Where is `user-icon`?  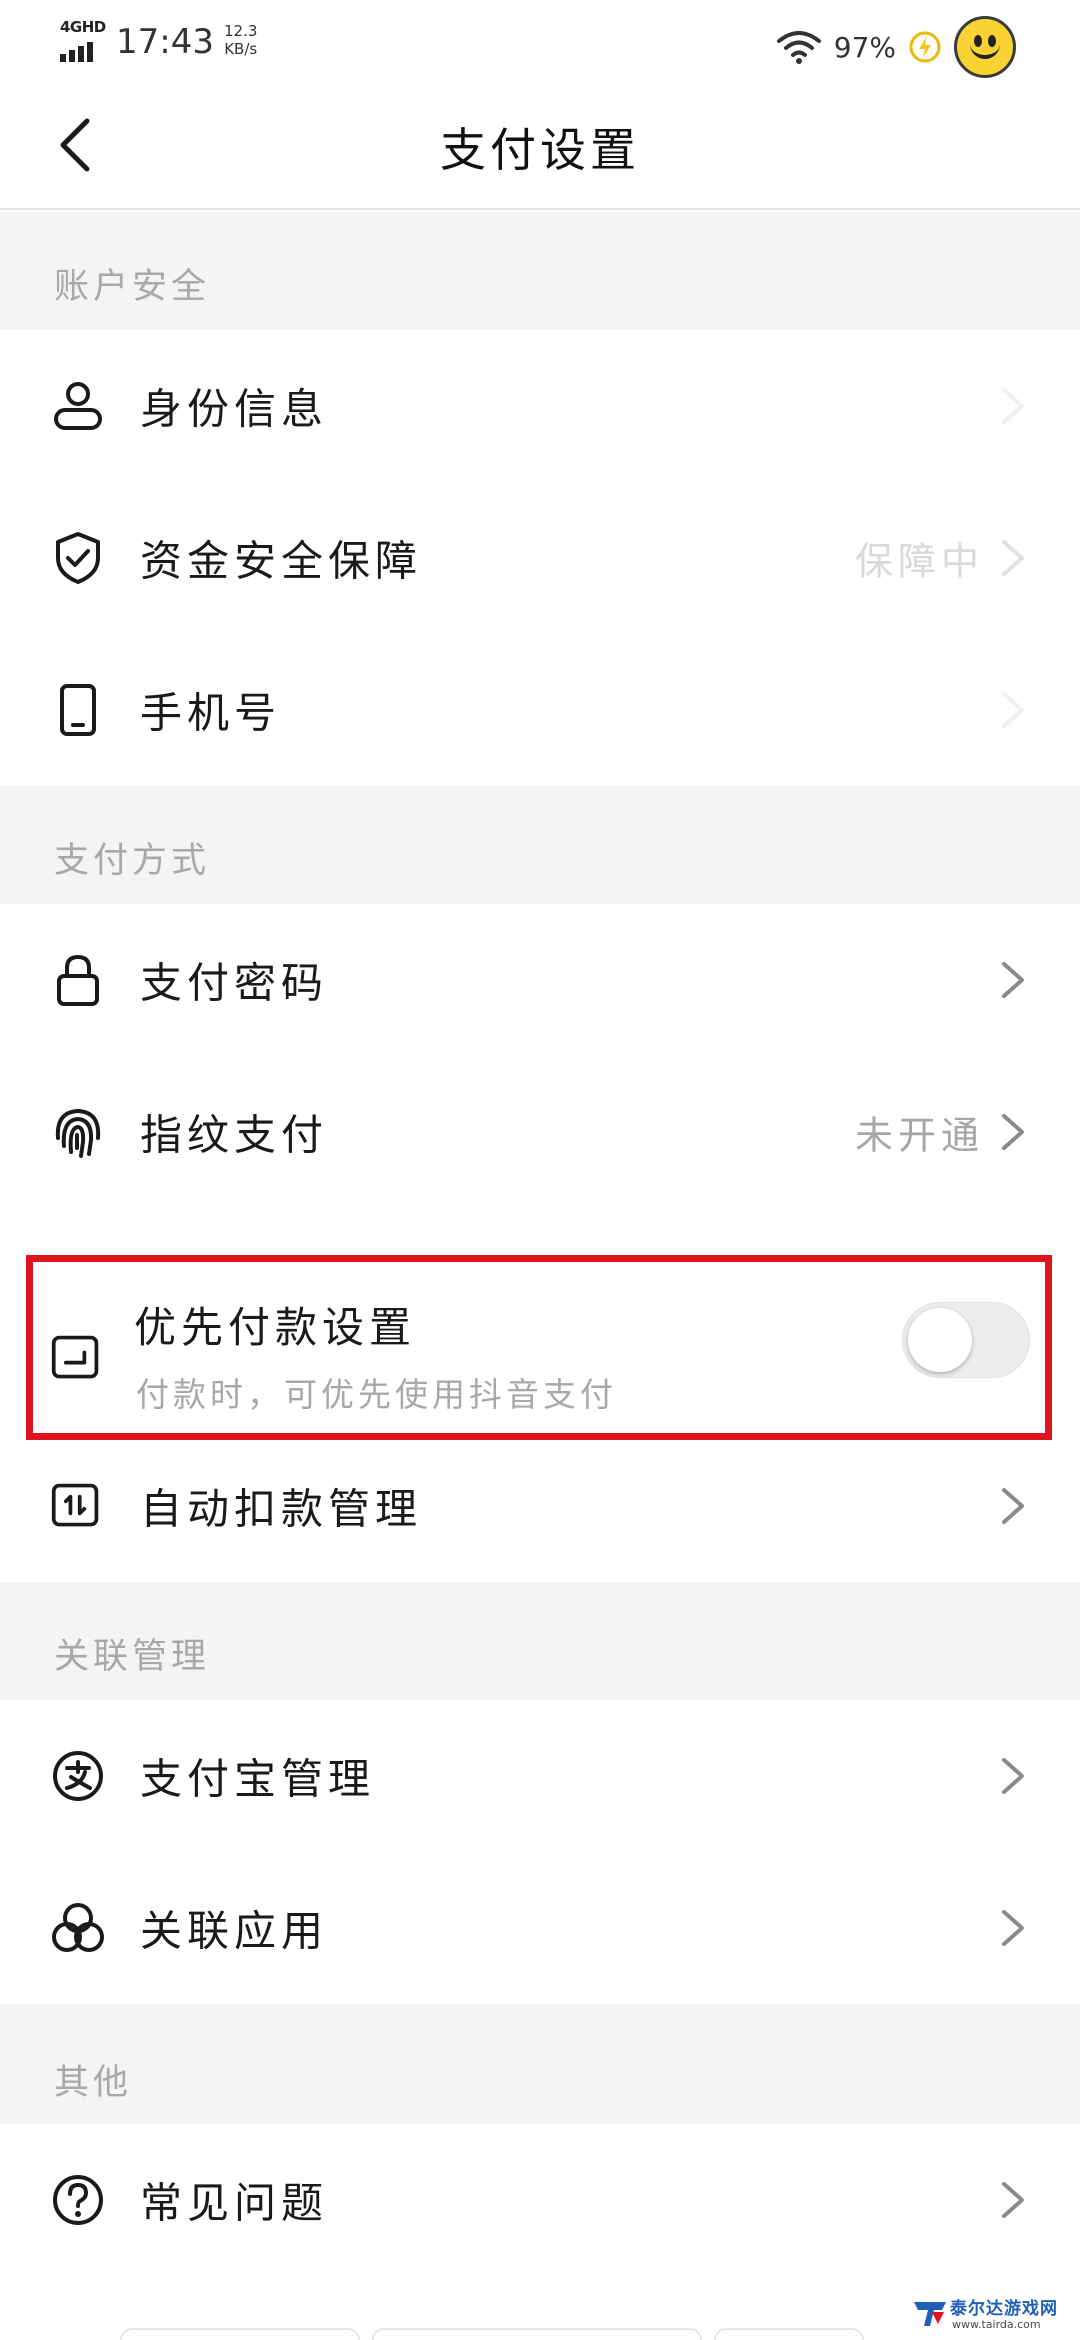
user-icon is located at coordinates (78, 406).